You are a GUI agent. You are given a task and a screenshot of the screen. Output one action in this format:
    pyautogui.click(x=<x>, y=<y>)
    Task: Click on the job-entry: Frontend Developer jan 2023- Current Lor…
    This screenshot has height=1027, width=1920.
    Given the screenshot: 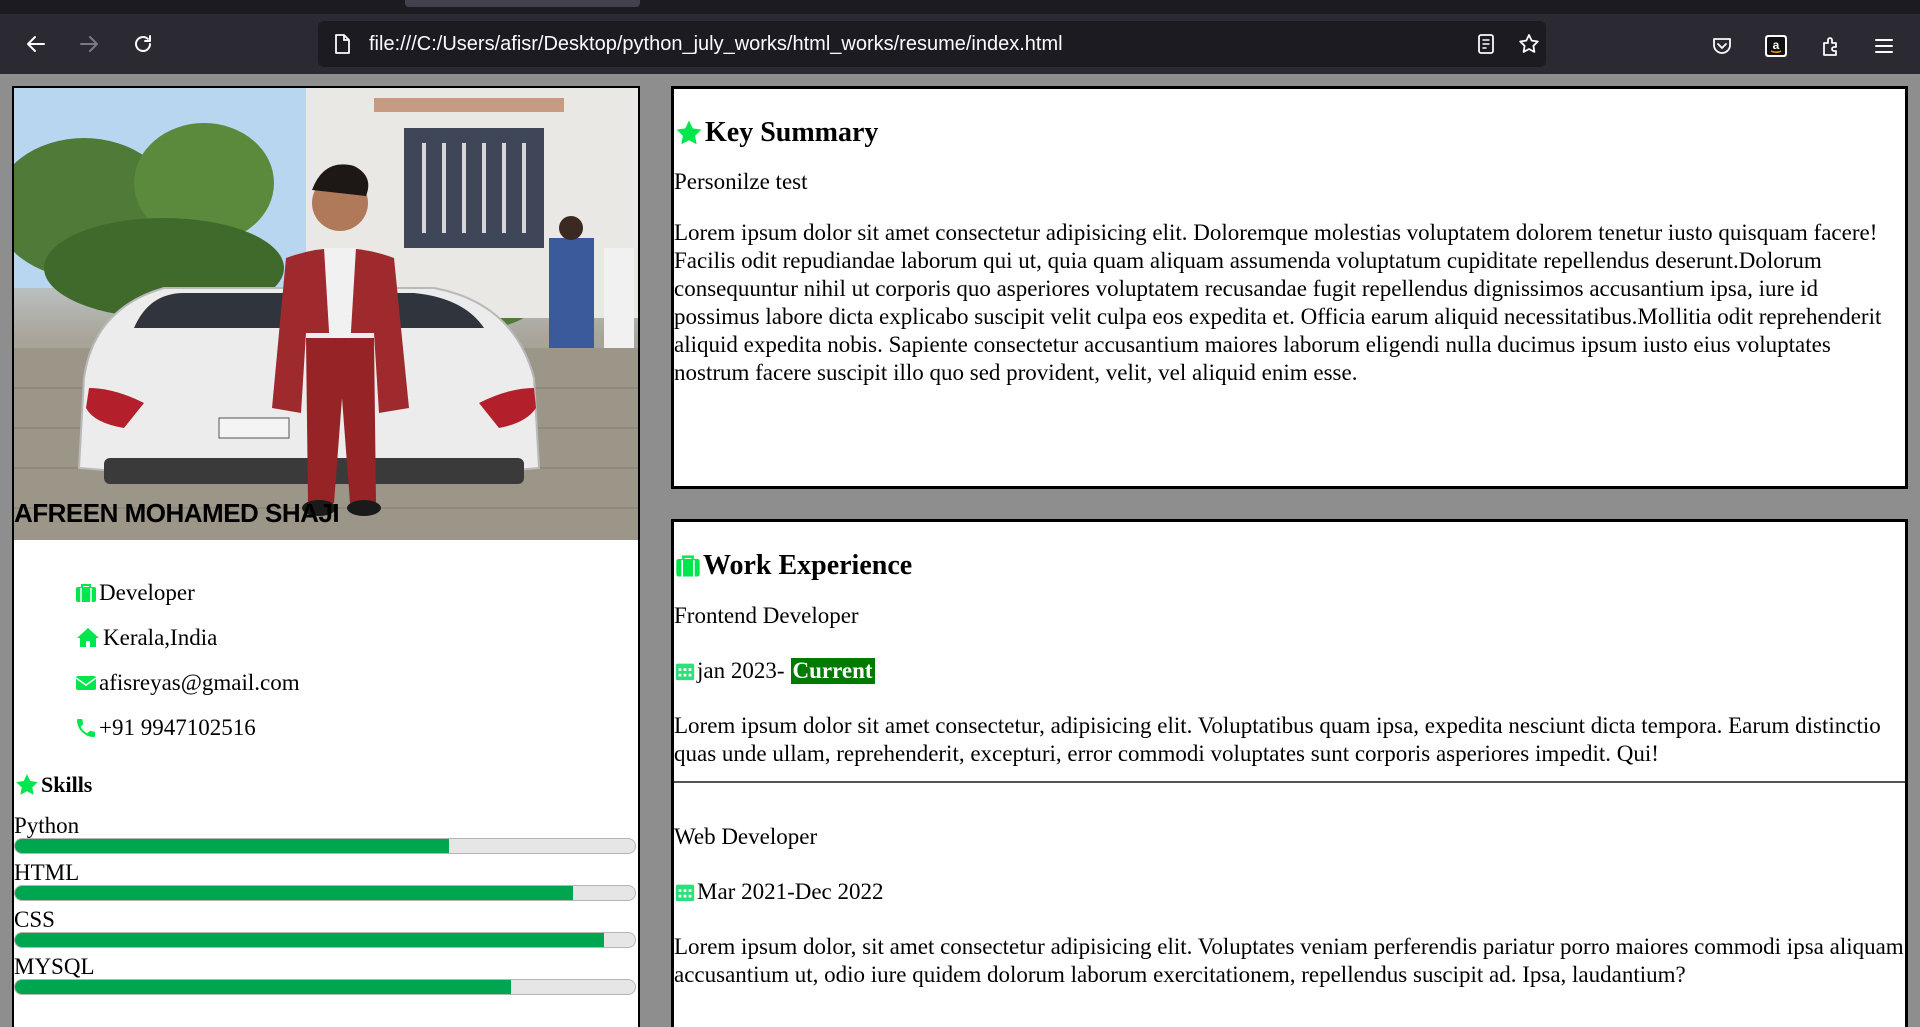 What is the action you would take?
    pyautogui.click(x=1289, y=685)
    